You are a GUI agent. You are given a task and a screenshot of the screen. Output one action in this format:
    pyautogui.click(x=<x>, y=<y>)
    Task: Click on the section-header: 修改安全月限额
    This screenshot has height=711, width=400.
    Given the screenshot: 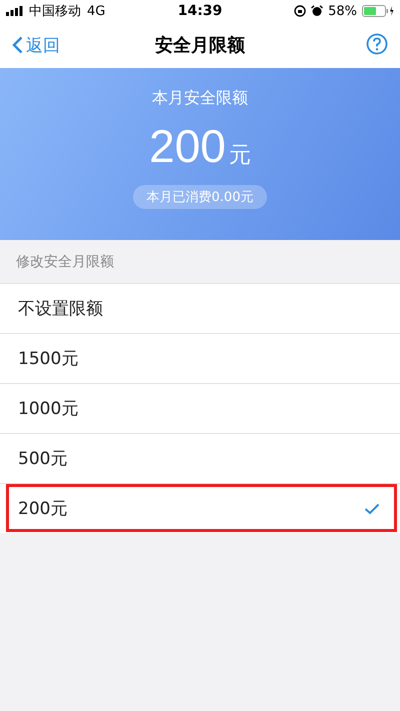 What is the action you would take?
    pyautogui.click(x=65, y=261)
    